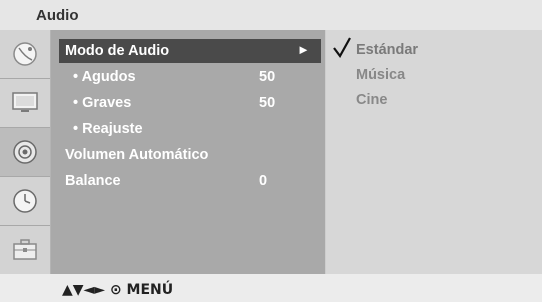 Image resolution: width=542 pixels, height=302 pixels. What do you see at coordinates (380, 75) in the screenshot?
I see `option-musica: Música` at bounding box center [380, 75].